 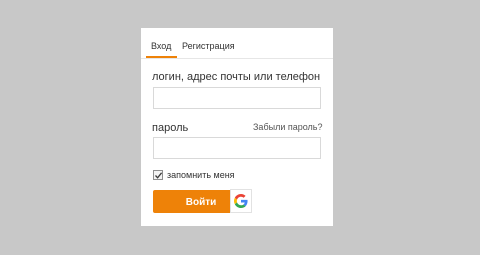 I want to click on password-input, so click(x=237, y=148).